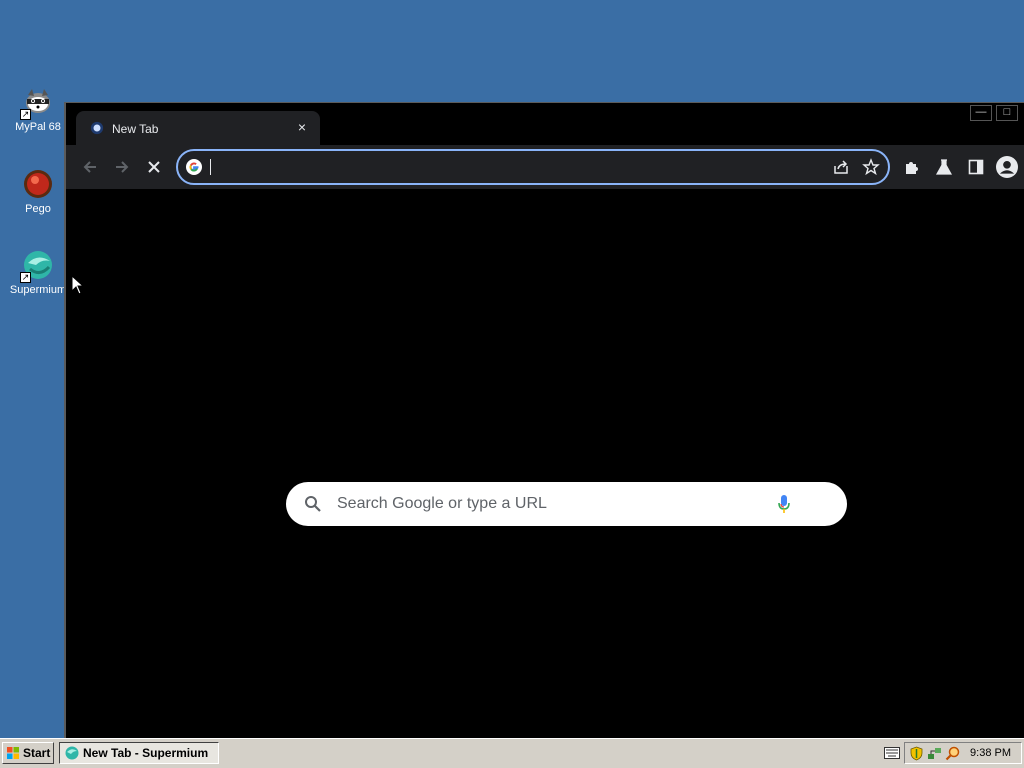  Describe the element at coordinates (990, 753) in the screenshot. I see `clock: 9:38 PM` at that location.